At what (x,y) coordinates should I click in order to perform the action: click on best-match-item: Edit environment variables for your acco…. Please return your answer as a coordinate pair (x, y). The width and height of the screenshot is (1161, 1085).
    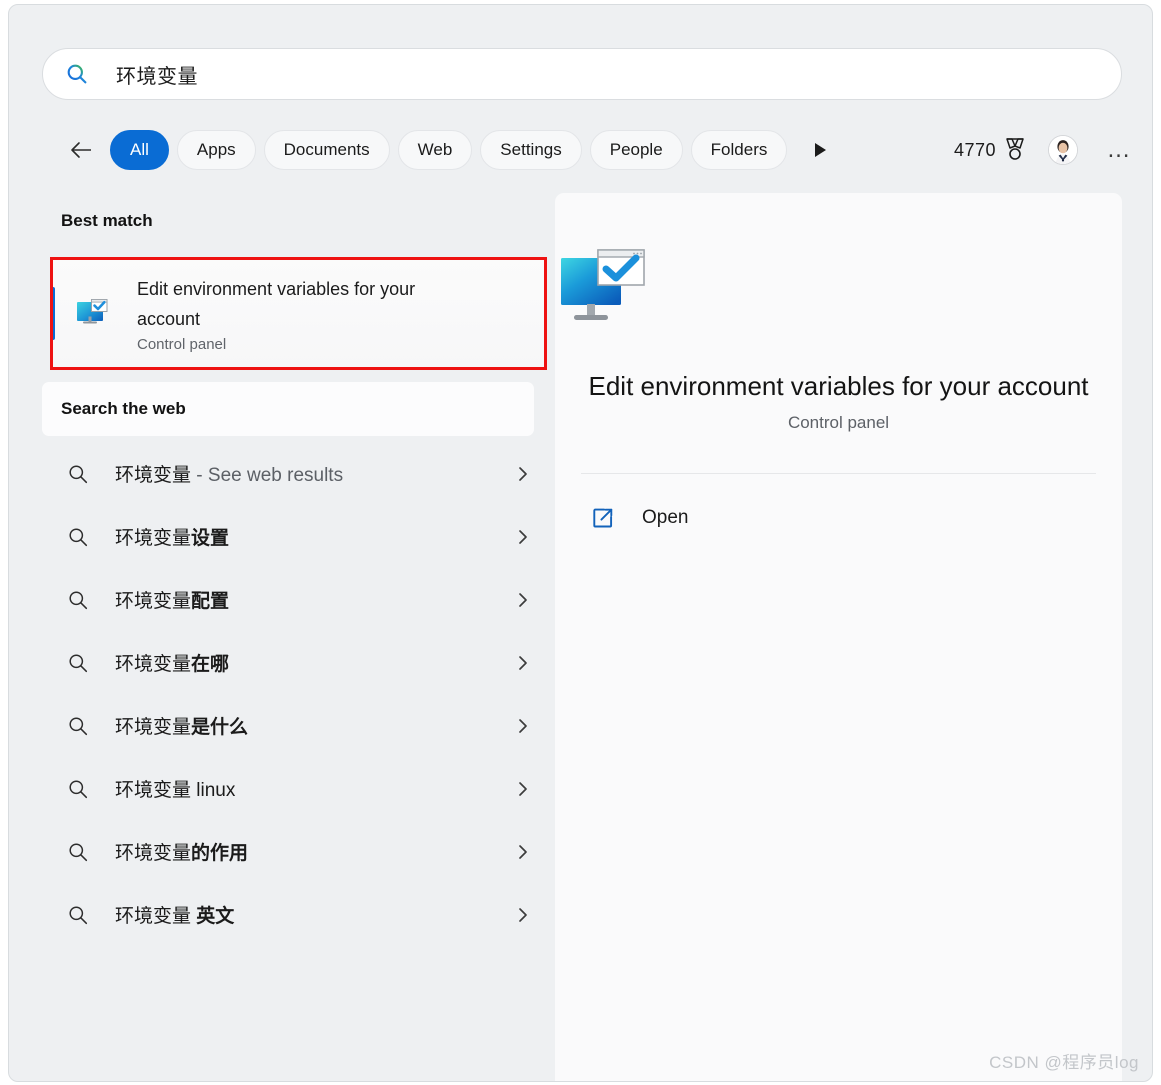
    Looking at the image, I should click on (298, 313).